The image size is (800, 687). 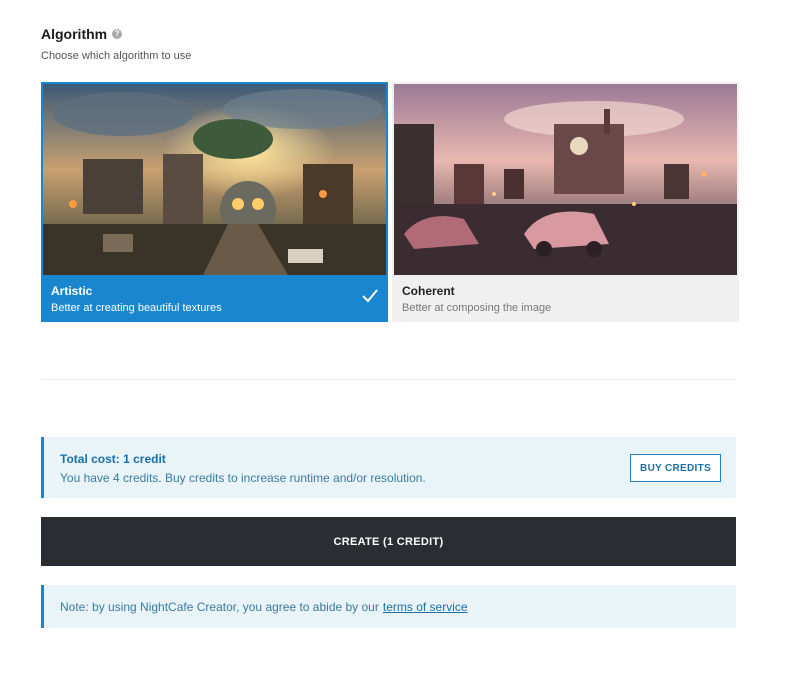 What do you see at coordinates (214, 179) in the screenshot?
I see `artistic-preview-image` at bounding box center [214, 179].